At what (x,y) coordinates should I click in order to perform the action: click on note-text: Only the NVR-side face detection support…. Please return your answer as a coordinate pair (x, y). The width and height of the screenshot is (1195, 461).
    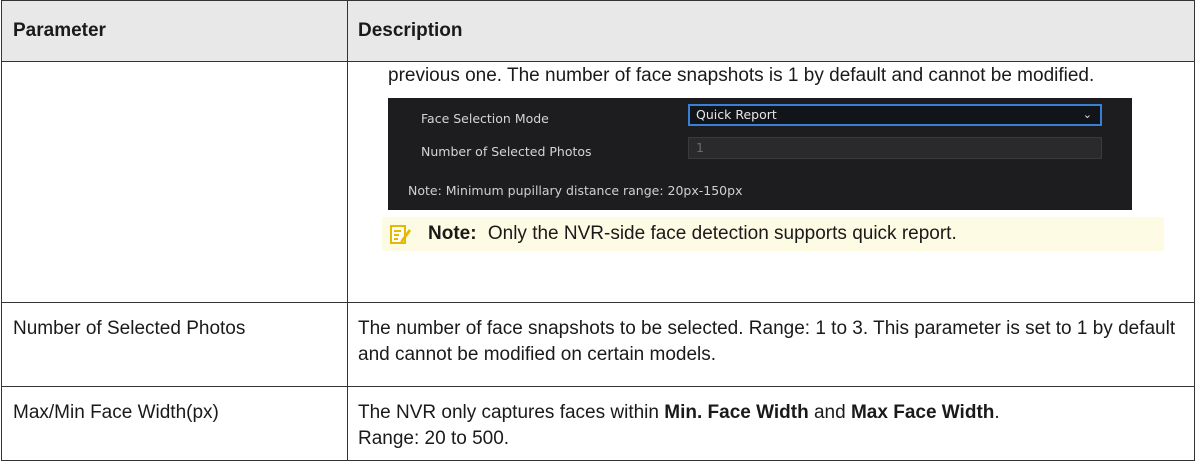
    Looking at the image, I should click on (722, 233).